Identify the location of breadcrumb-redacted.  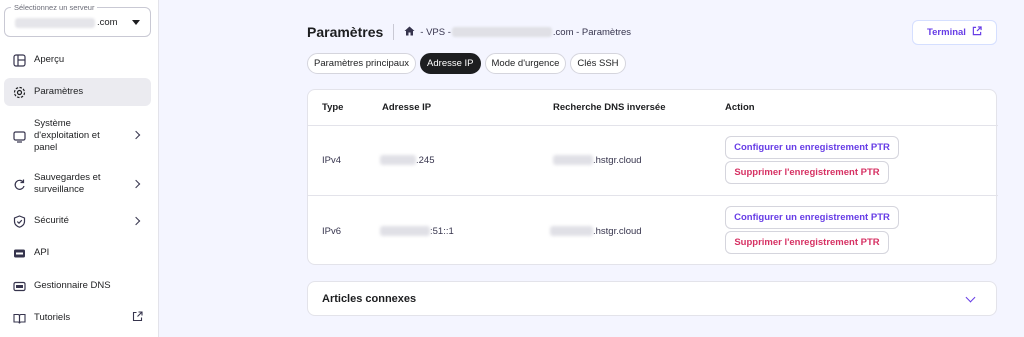
(501, 32).